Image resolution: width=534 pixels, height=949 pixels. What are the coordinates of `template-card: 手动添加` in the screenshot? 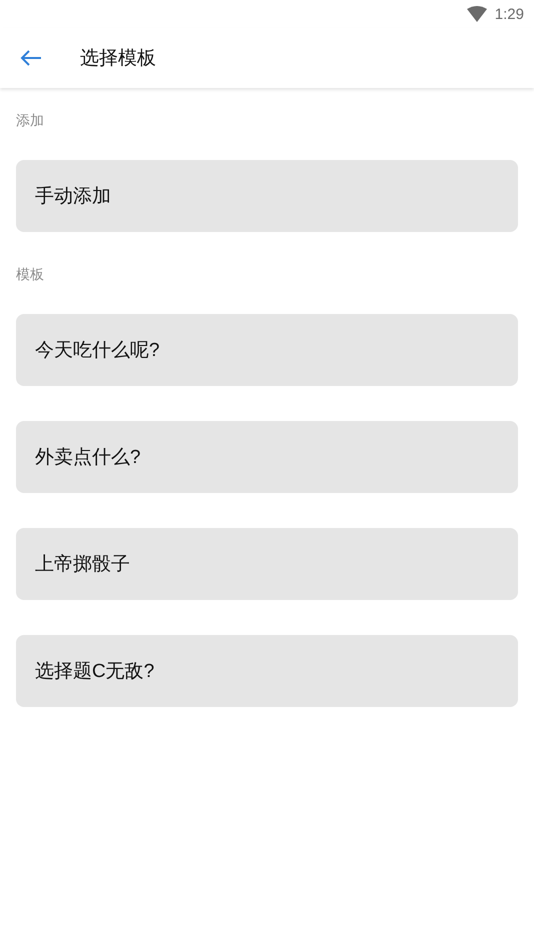 It's located at (267, 196).